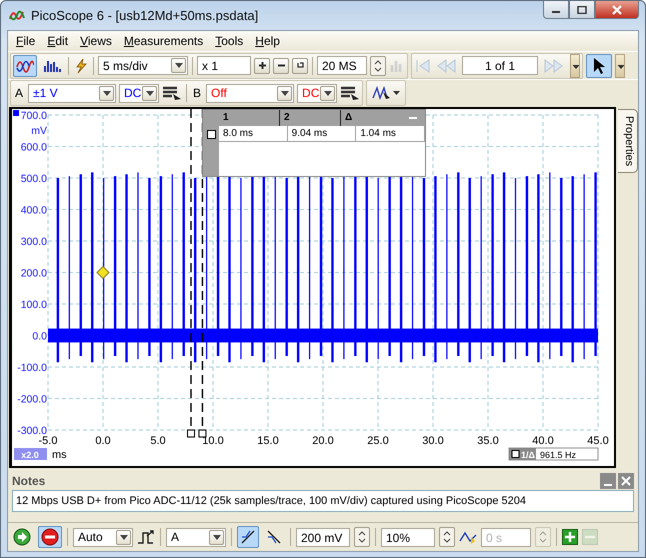  I want to click on y-axis-label: 700.0, so click(33, 116).